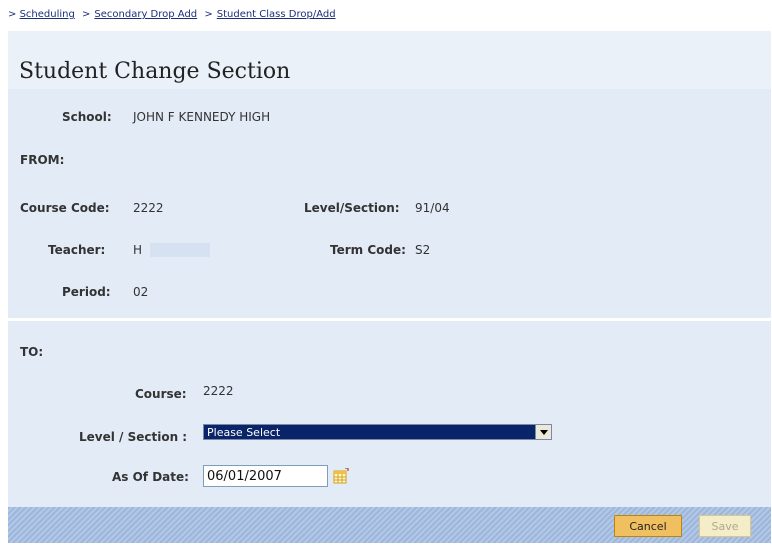 Image resolution: width=772 pixels, height=555 pixels. Describe the element at coordinates (265, 476) in the screenshot. I see `as-of-date-input` at that location.